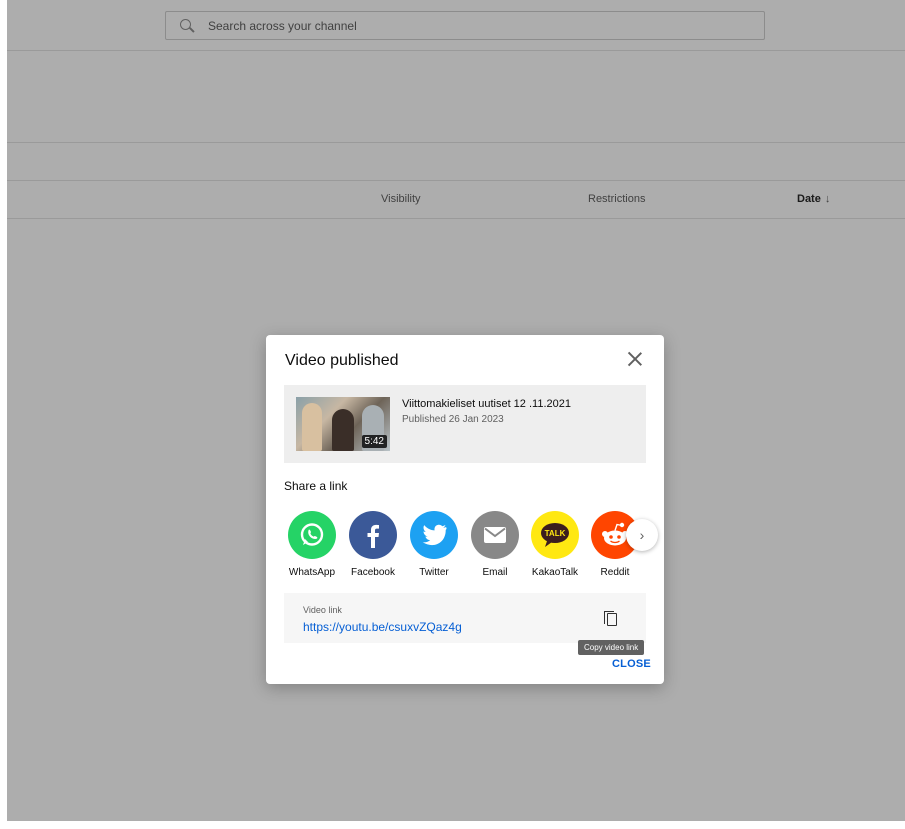  Describe the element at coordinates (373, 572) in the screenshot. I see `share-label-facebook: Facebook` at that location.